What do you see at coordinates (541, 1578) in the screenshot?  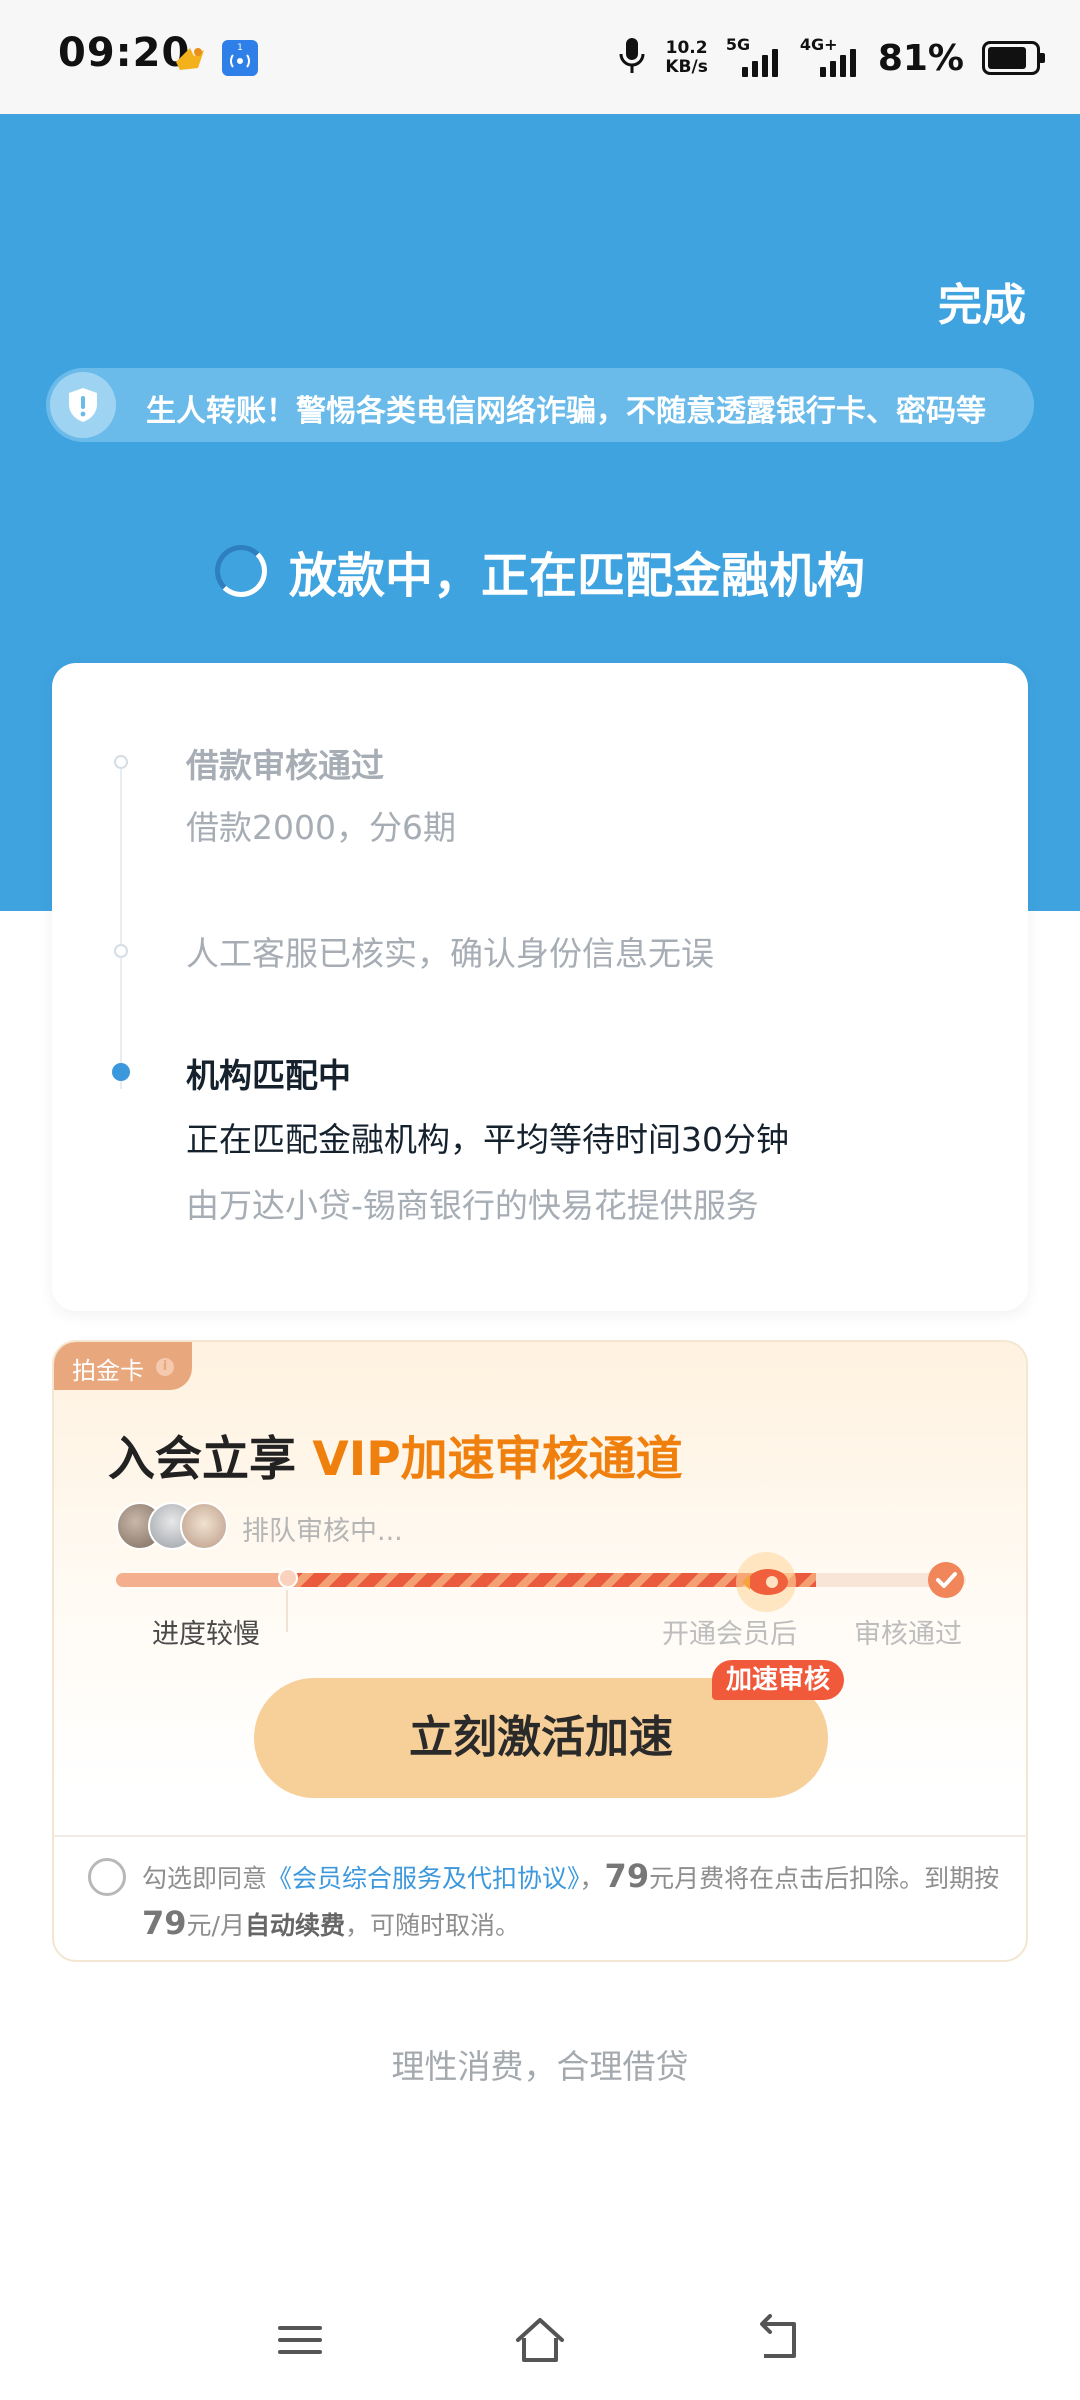 I see `speedup-progress-bar` at bounding box center [541, 1578].